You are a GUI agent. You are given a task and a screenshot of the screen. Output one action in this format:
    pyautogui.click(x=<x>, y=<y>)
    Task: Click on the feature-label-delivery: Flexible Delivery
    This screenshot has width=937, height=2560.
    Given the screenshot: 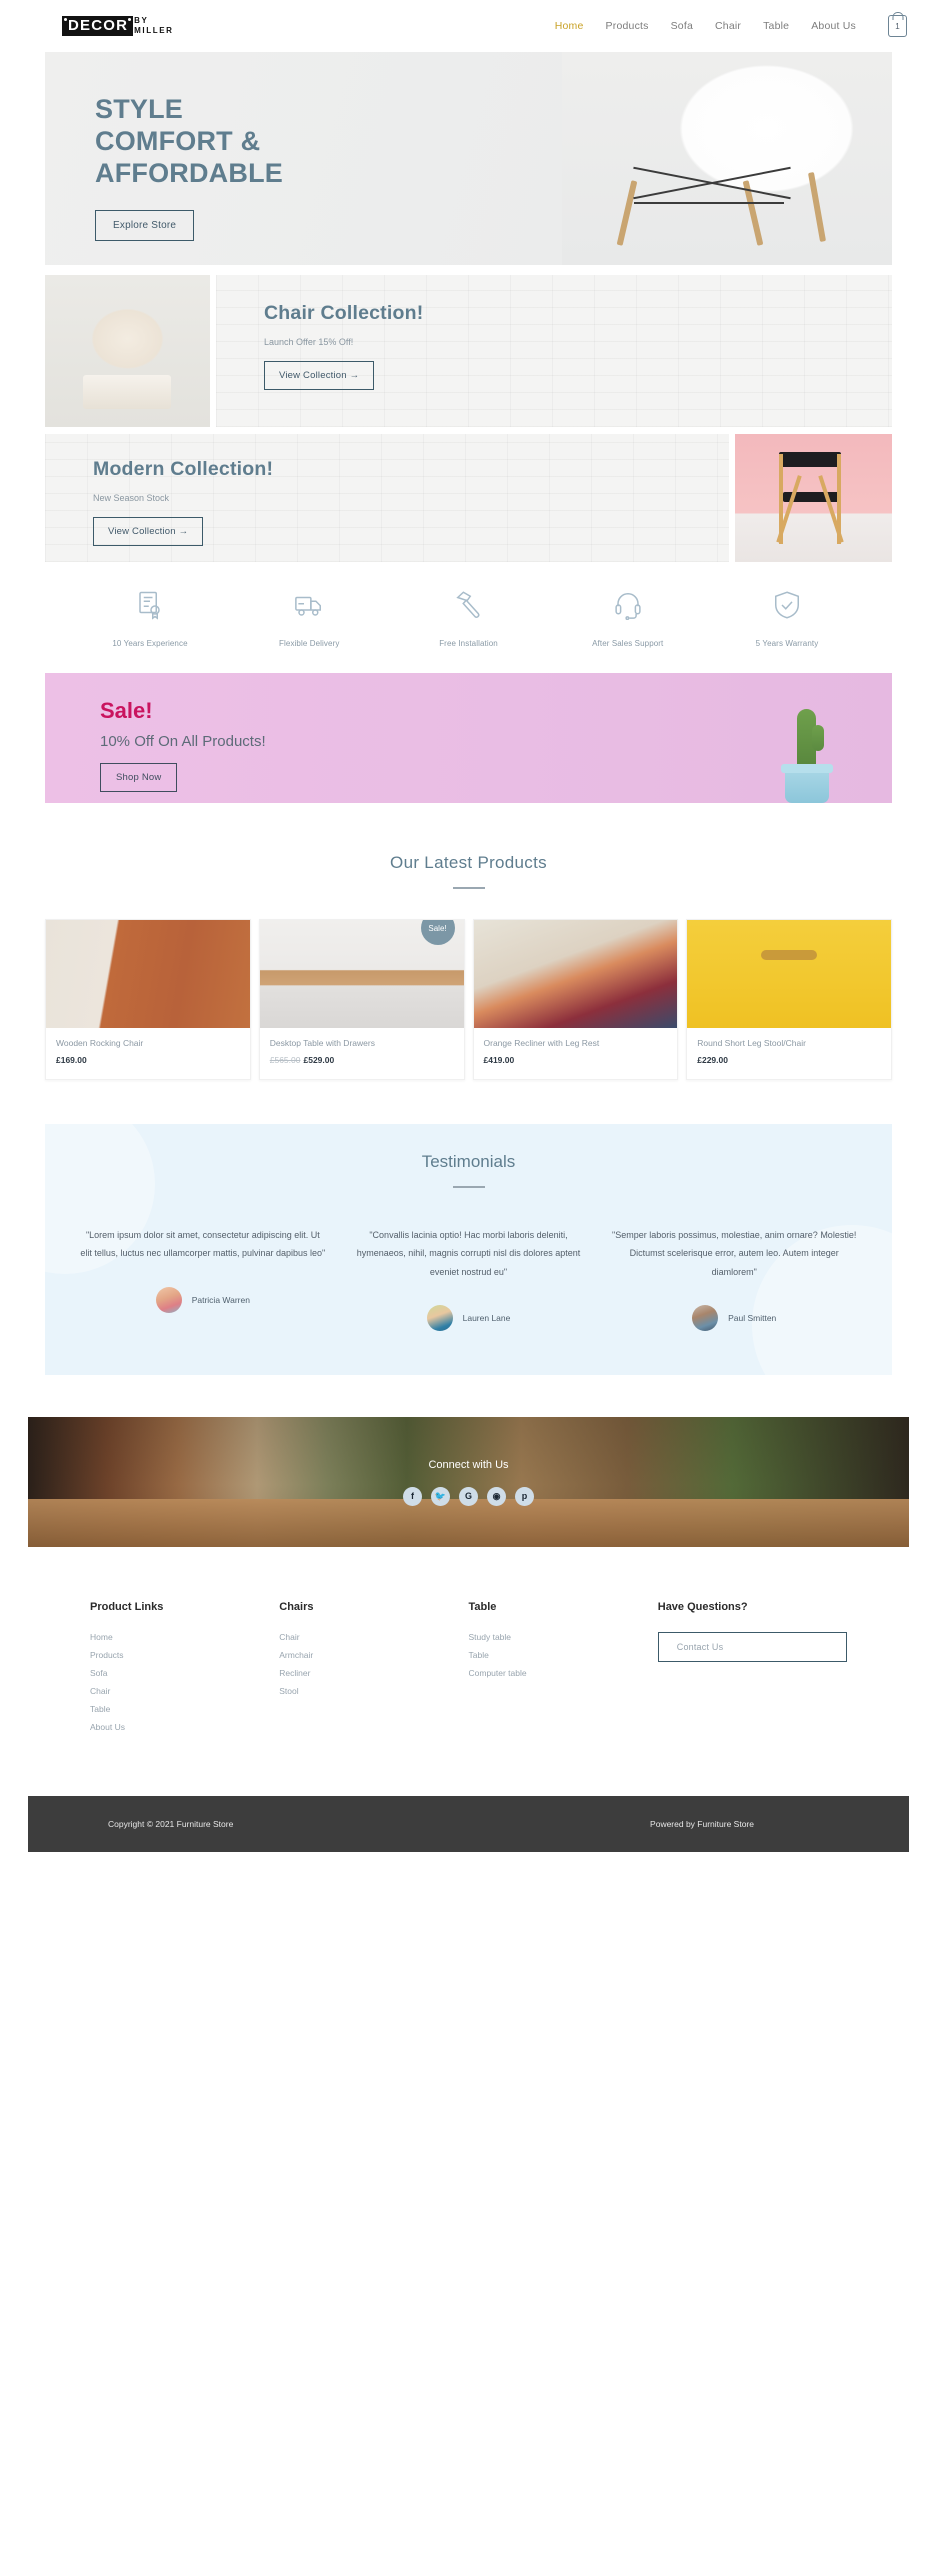 What is the action you would take?
    pyautogui.click(x=309, y=643)
    